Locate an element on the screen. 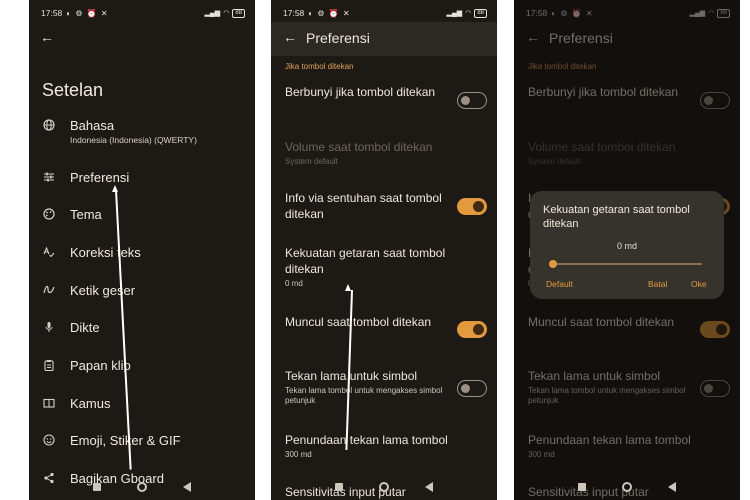 Image resolution: width=750 pixels, height=500 pixels. menu-item-label: Preferensi is located at coordinates (100, 177).